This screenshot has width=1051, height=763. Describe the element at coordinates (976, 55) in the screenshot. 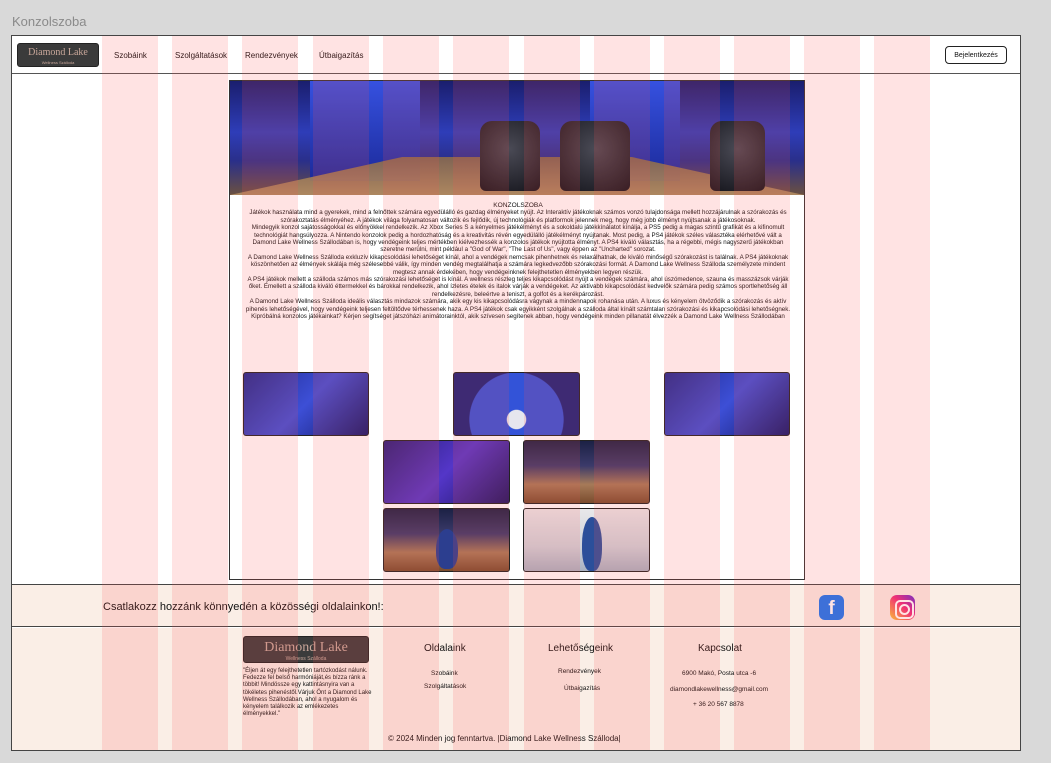

I see `login-button: Bejelentkezés` at that location.